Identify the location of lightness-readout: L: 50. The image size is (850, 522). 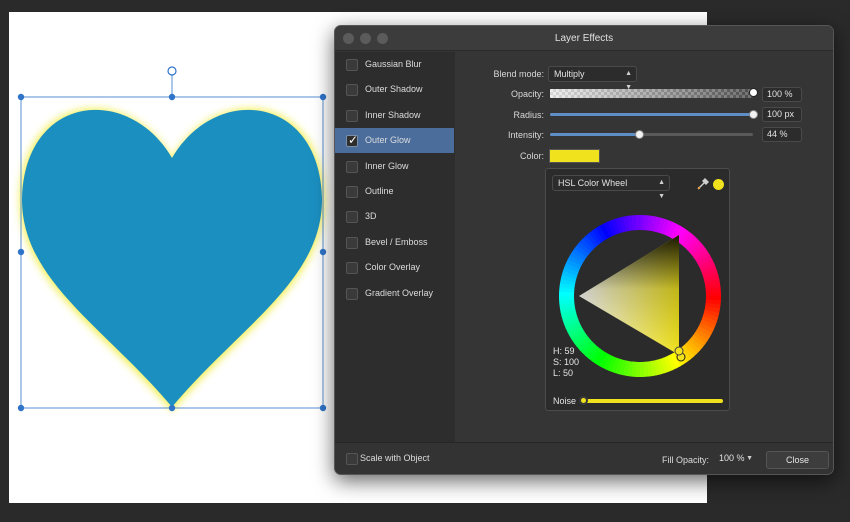
(563, 373).